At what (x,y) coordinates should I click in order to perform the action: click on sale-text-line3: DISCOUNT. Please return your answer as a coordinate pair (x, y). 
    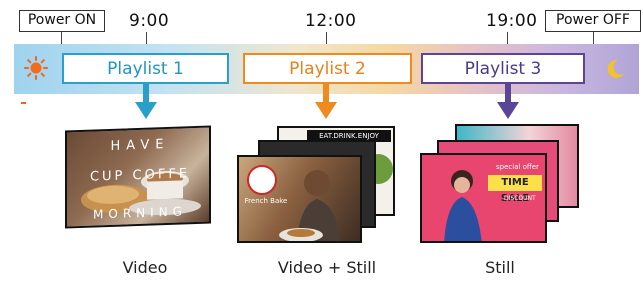
    Looking at the image, I should click on (520, 198).